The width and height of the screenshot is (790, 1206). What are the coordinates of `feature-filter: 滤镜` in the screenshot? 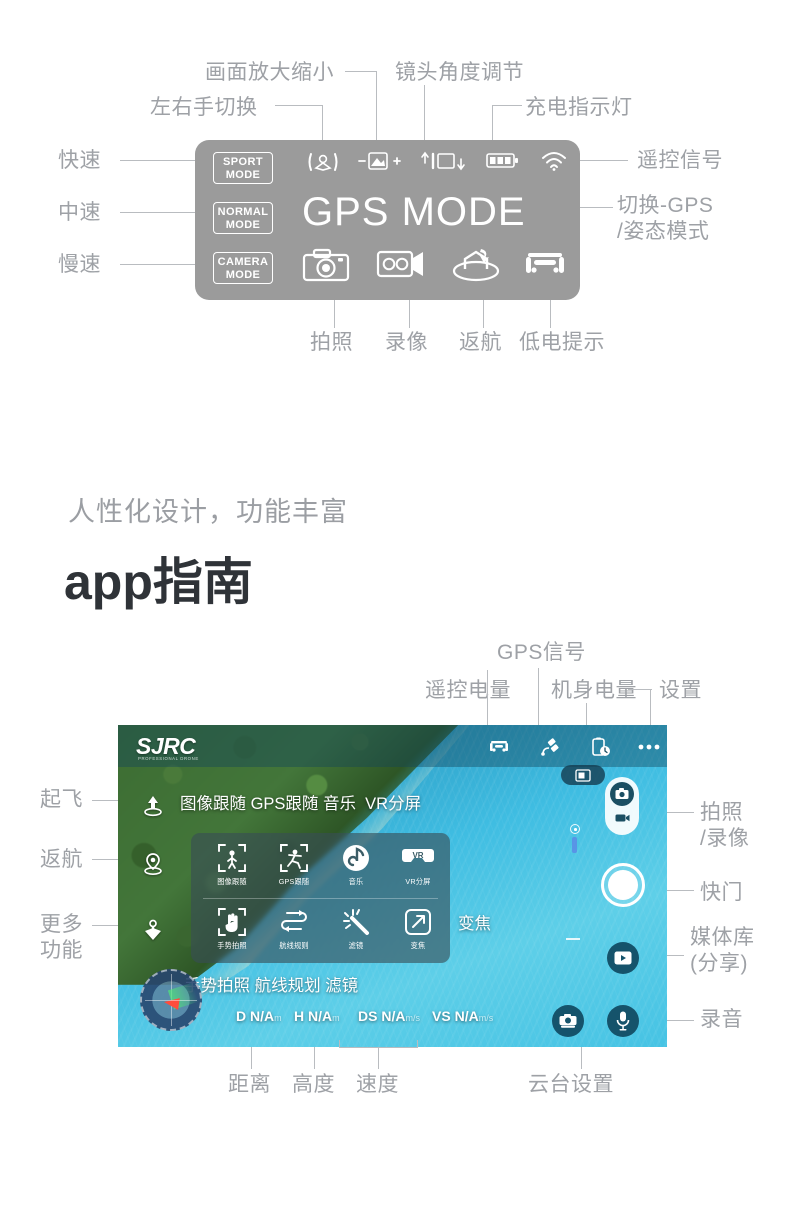 It's located at (356, 929).